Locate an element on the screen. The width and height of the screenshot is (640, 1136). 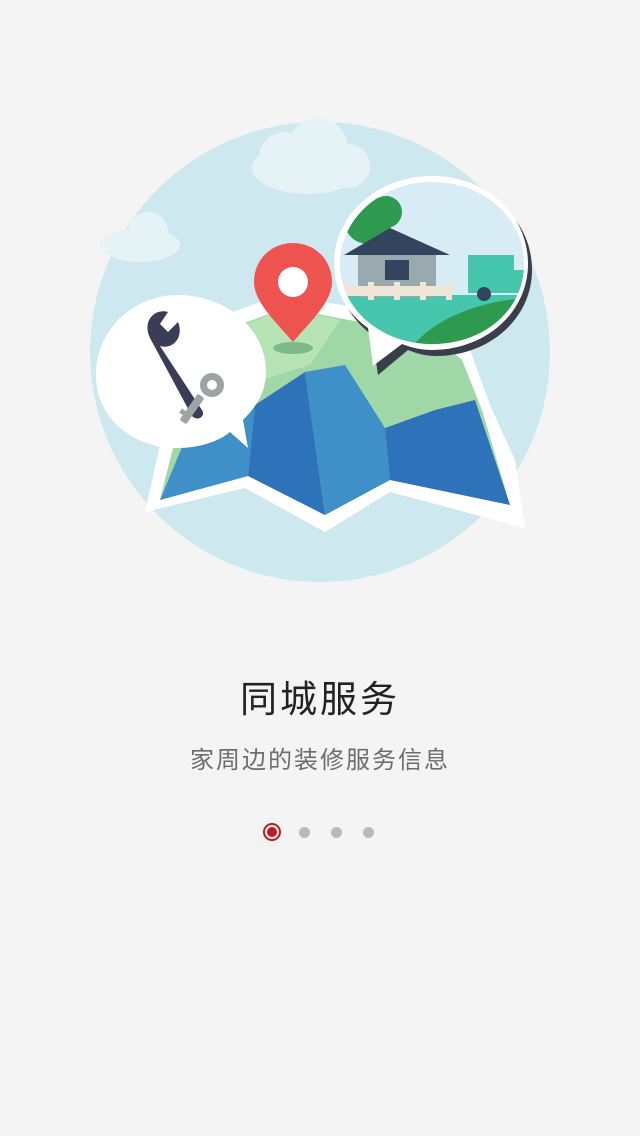
page-indicator is located at coordinates (320, 832).